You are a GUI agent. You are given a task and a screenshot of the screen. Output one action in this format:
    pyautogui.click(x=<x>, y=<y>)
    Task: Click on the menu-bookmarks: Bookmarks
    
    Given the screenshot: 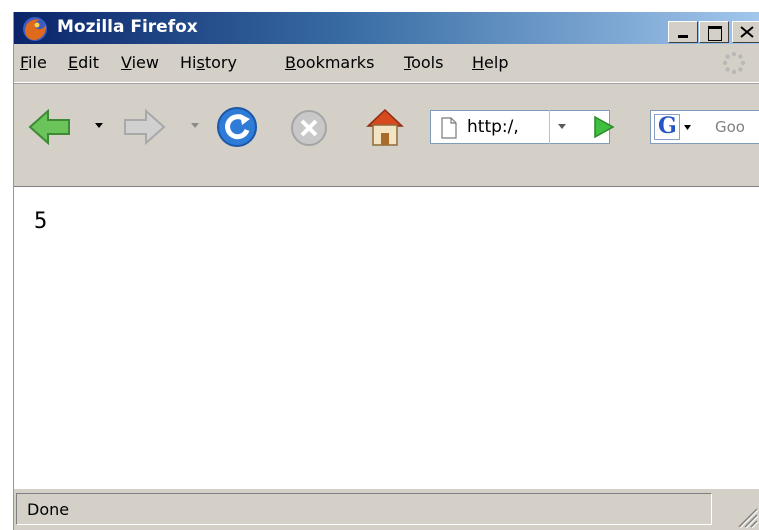 What is the action you would take?
    pyautogui.click(x=329, y=62)
    